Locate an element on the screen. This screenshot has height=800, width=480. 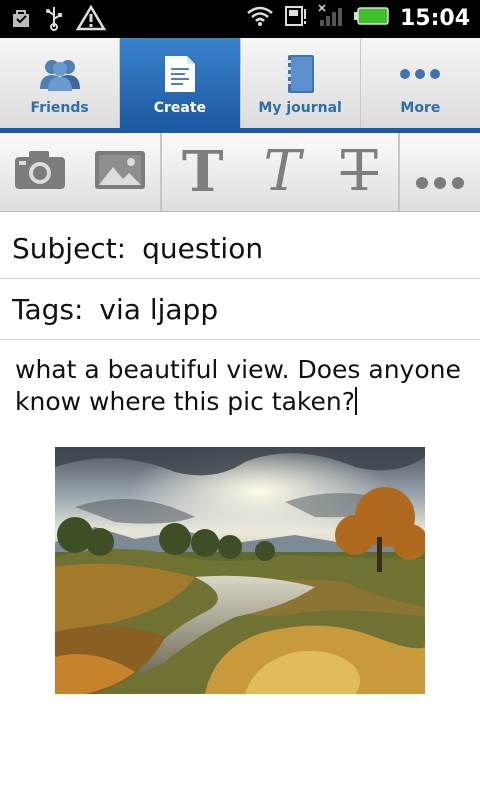
notebook-icon is located at coordinates (300, 74).